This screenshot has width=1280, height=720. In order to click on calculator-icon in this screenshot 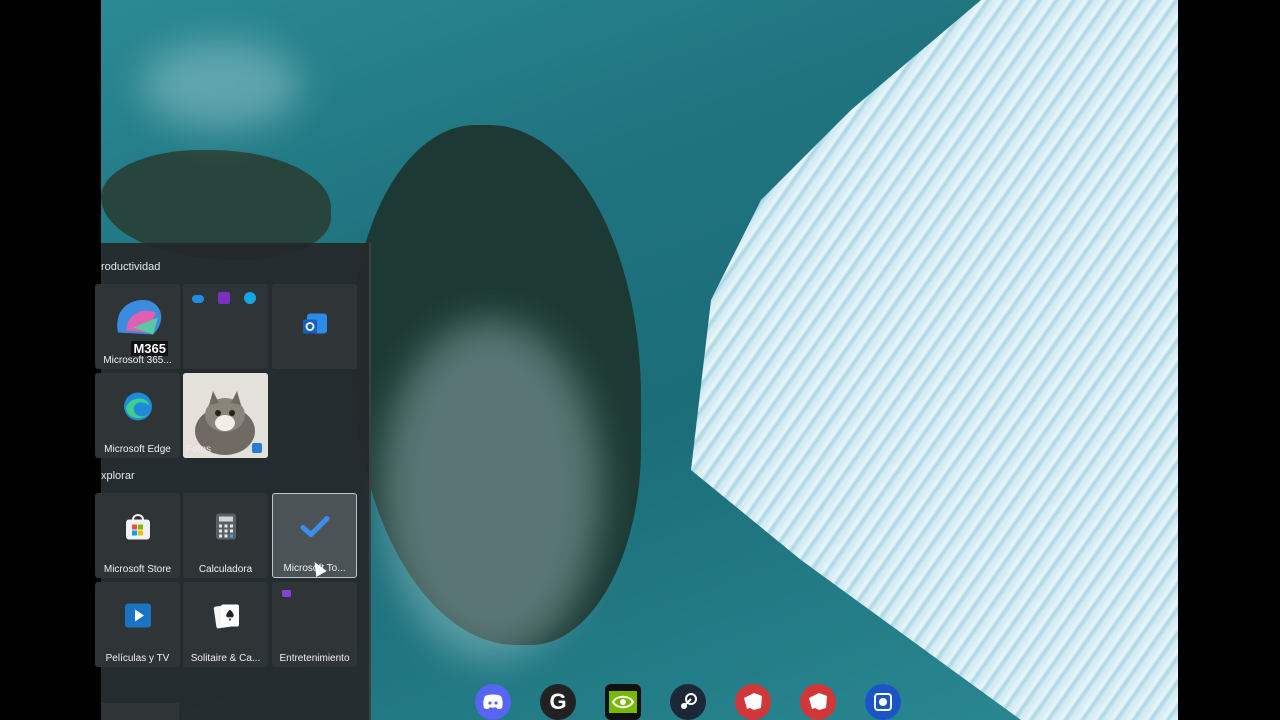, I will do `click(226, 528)`.